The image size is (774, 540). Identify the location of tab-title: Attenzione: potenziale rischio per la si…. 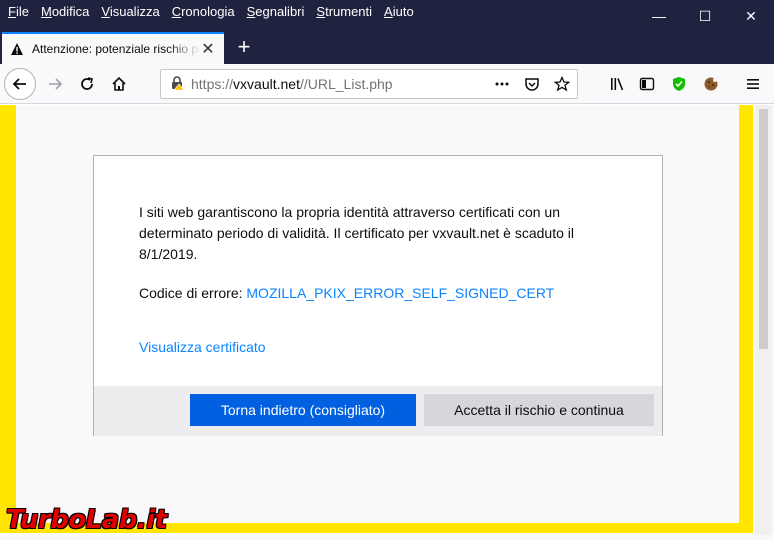
(116, 49).